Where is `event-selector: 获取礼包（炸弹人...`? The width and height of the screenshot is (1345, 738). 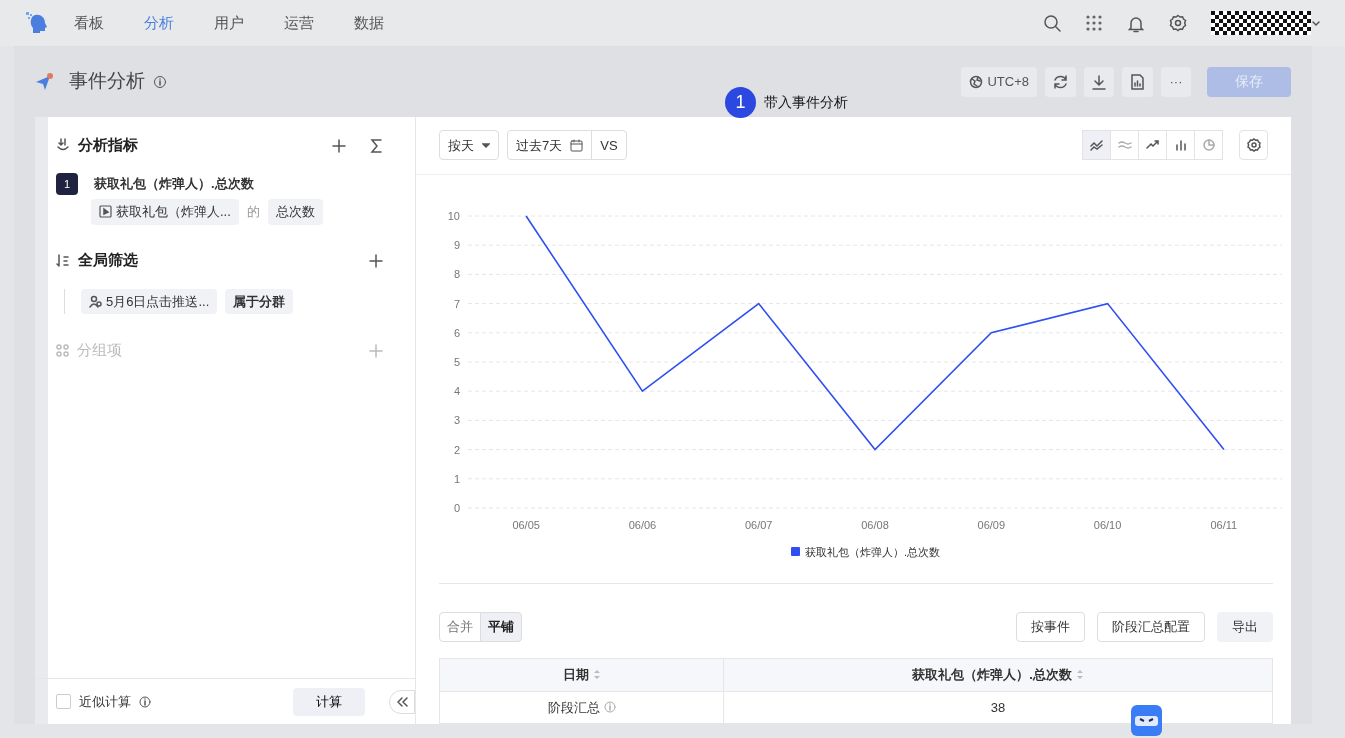
event-selector: 获取礼包（炸弹人... is located at coordinates (165, 212).